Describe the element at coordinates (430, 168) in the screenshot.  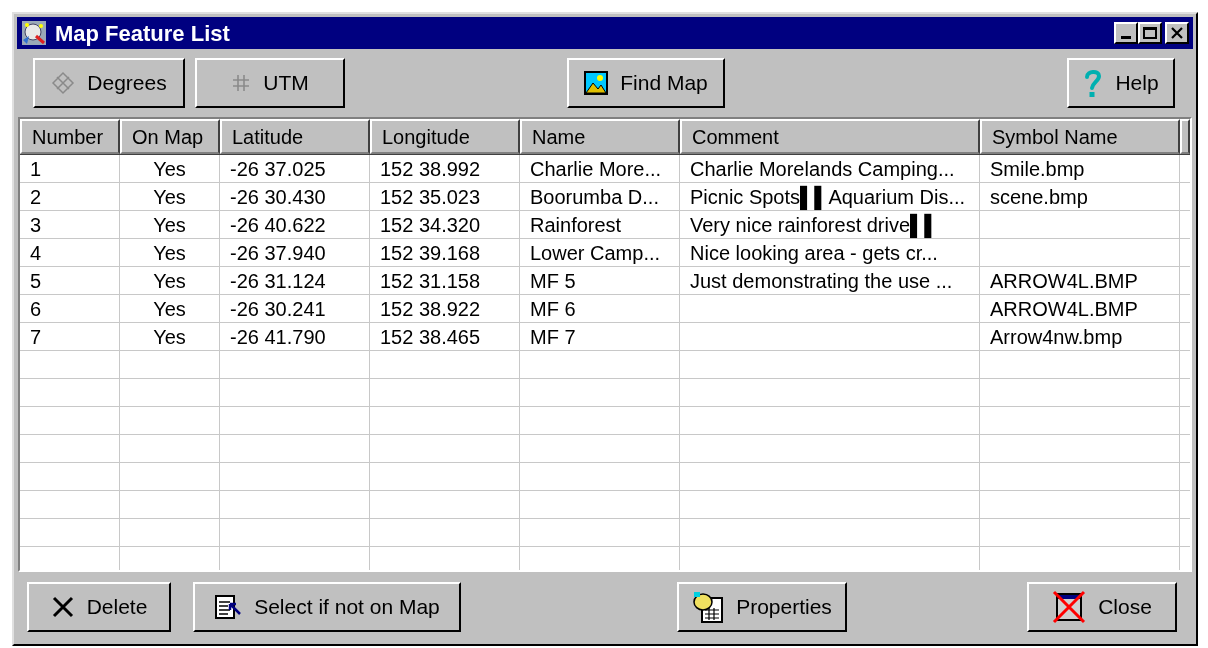
I see `table-cell: 152 38.992` at that location.